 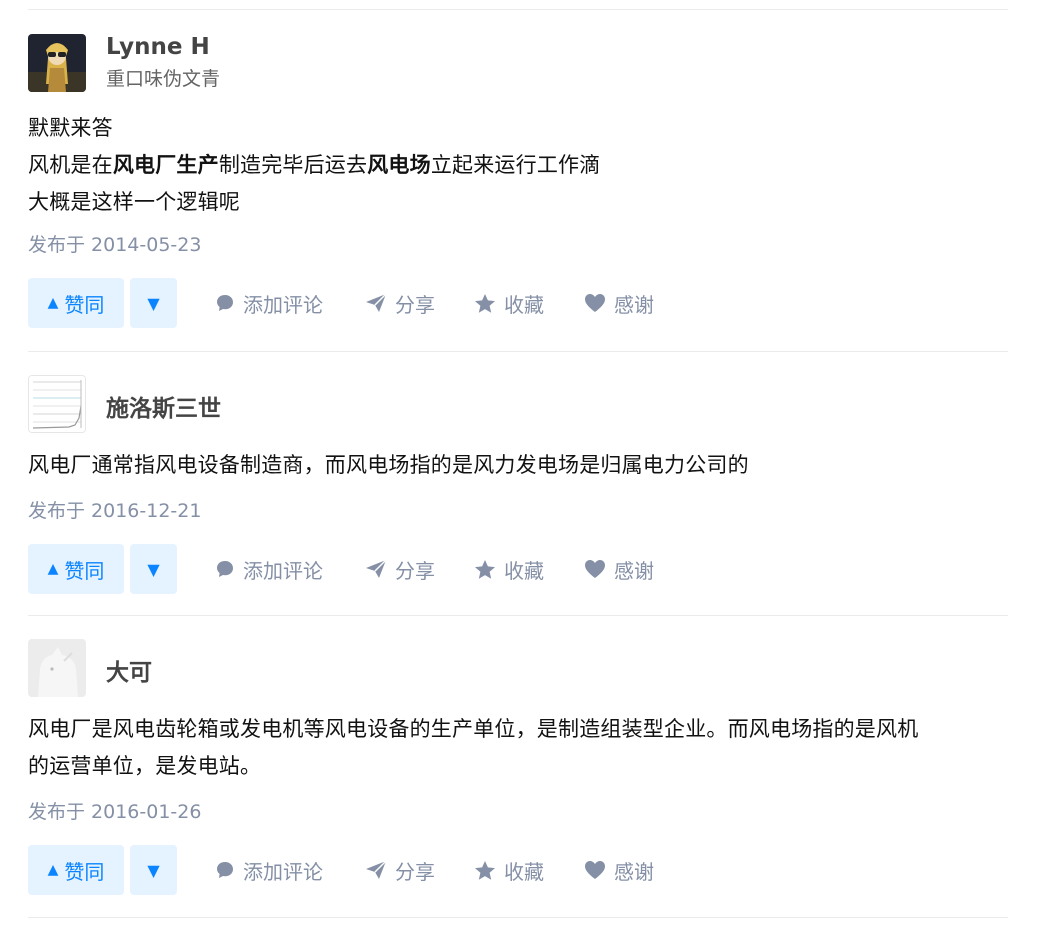 What do you see at coordinates (129, 670) in the screenshot?
I see `author-name: 大可` at bounding box center [129, 670].